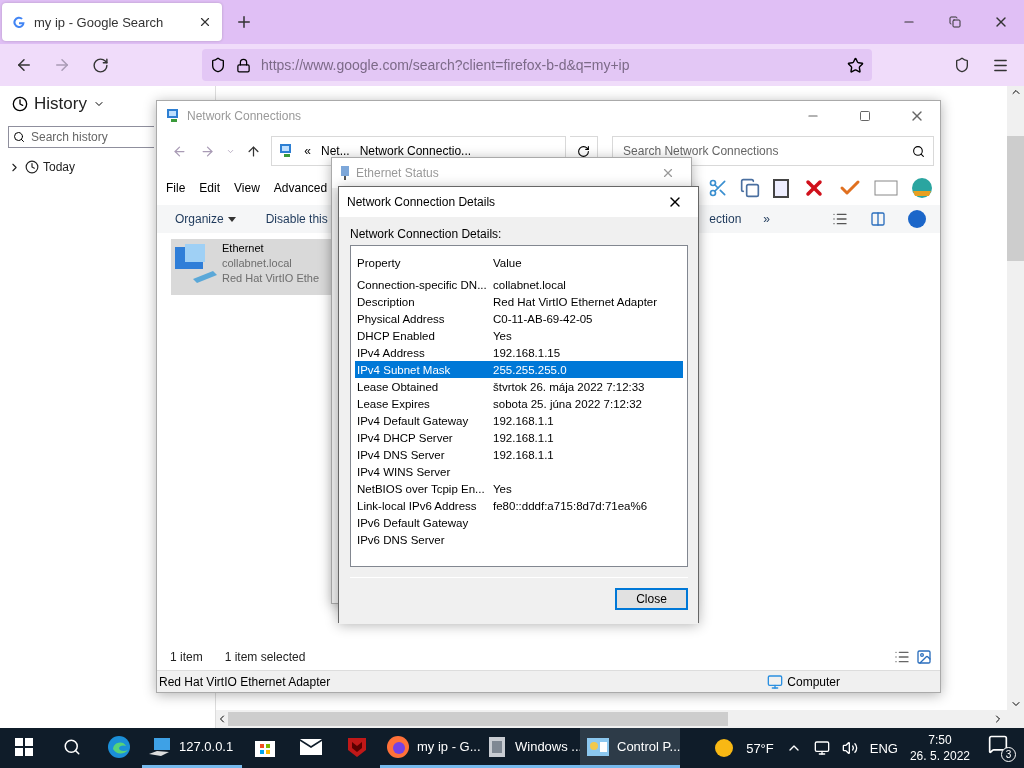  What do you see at coordinates (519, 301) in the screenshot?
I see `details-row: Description Red Hat VirtIO Ethernet Adapter` at bounding box center [519, 301].